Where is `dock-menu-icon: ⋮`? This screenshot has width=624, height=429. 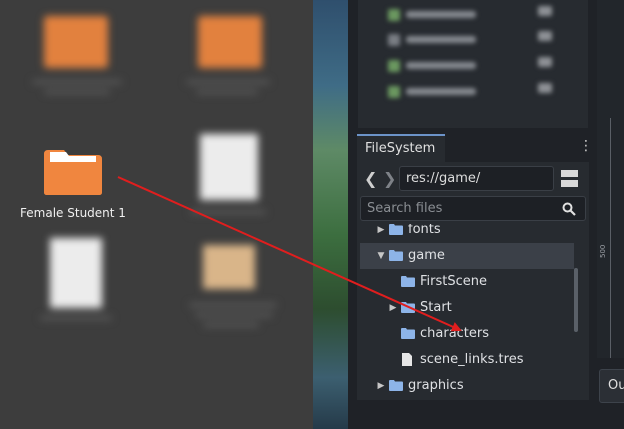 dock-menu-icon: ⋮ is located at coordinates (586, 147).